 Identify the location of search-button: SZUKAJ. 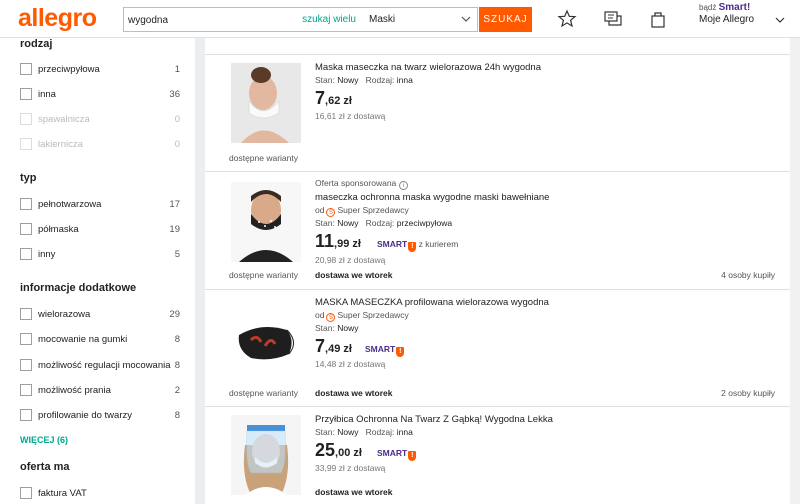
(505, 19).